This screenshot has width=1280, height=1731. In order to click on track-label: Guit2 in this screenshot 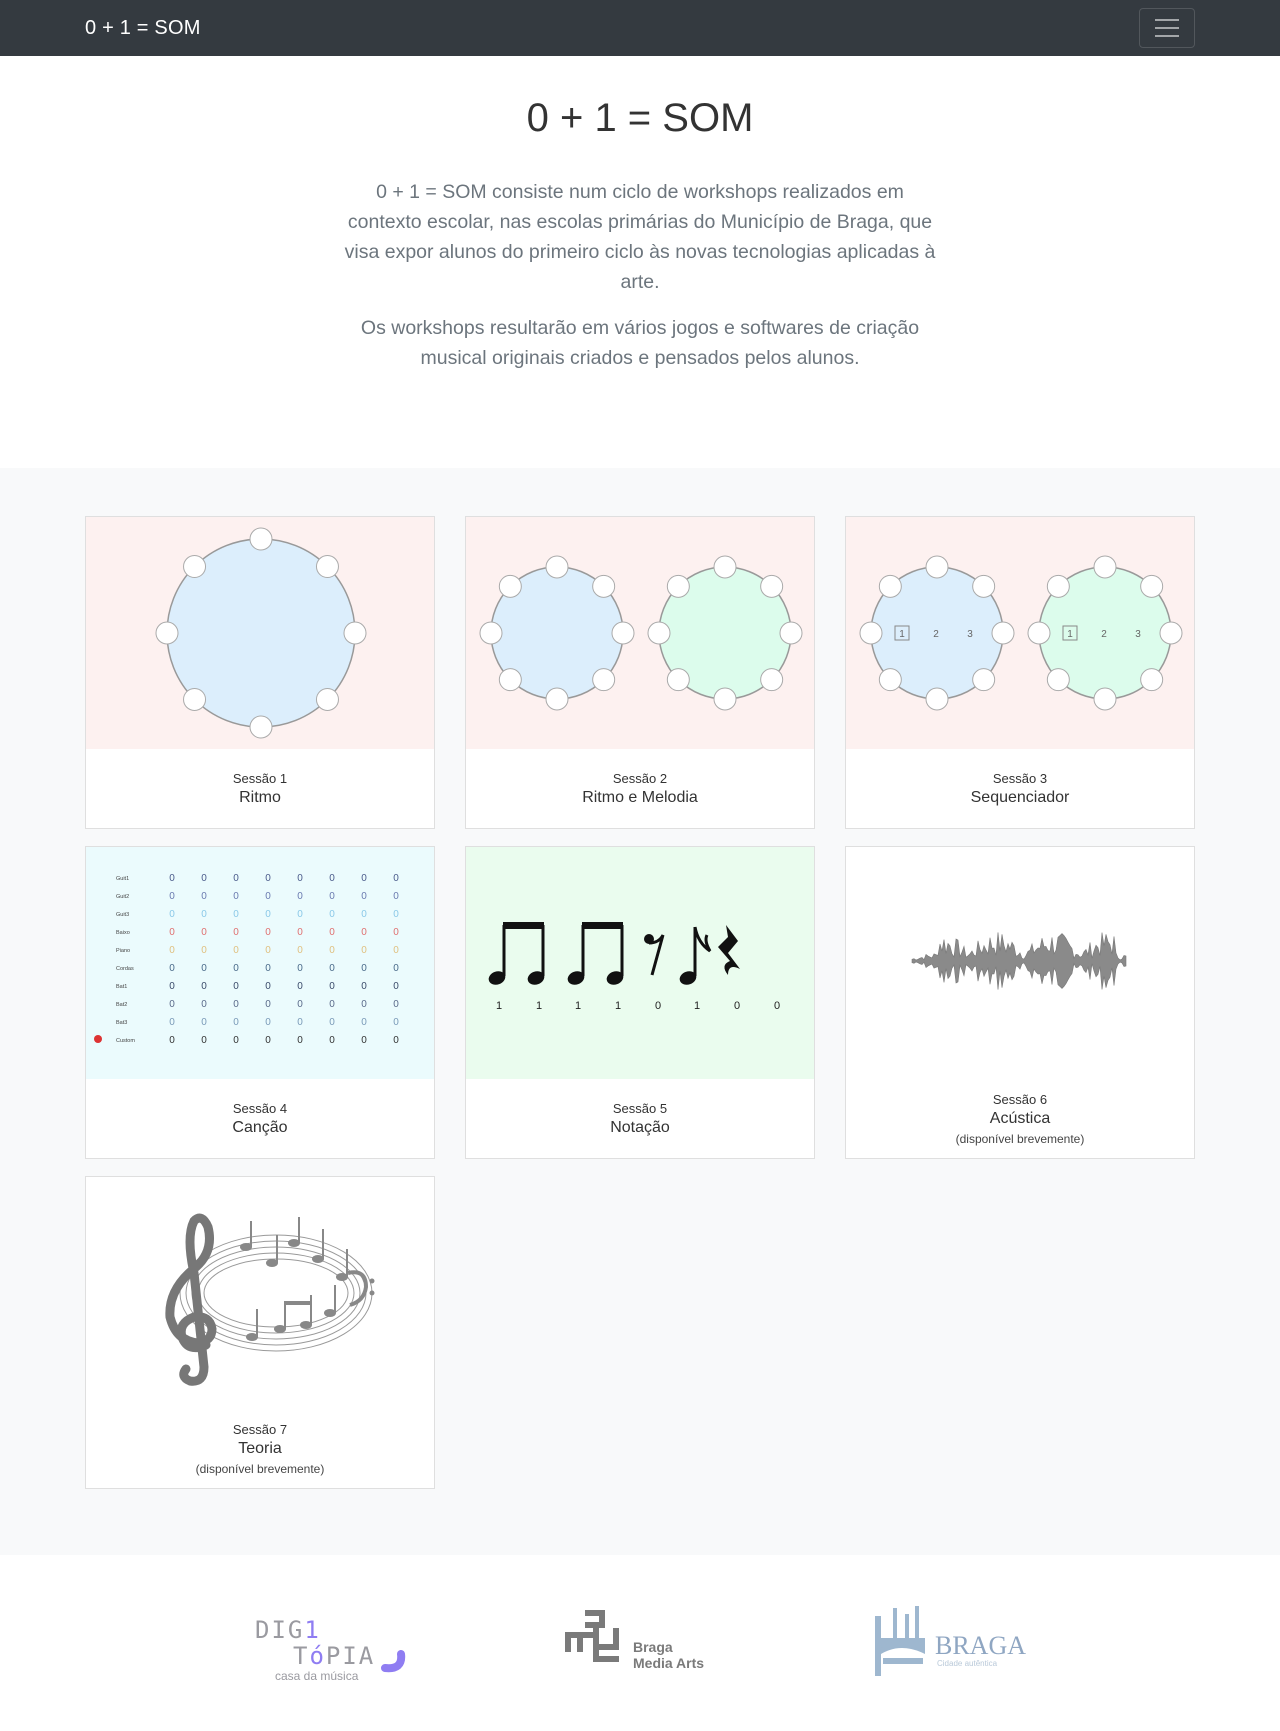, I will do `click(122, 897)`.